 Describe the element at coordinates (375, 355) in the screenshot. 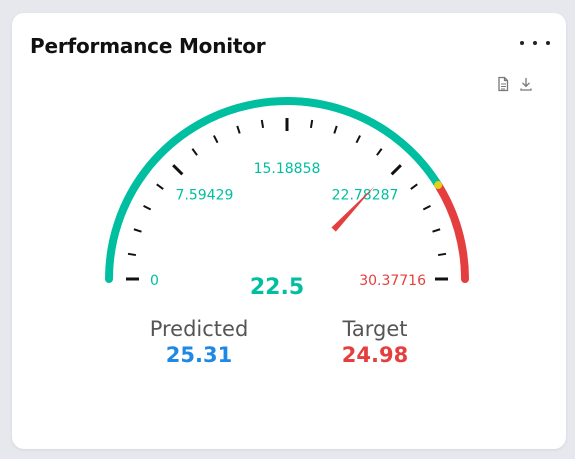

I see `target-value: 24.98` at that location.